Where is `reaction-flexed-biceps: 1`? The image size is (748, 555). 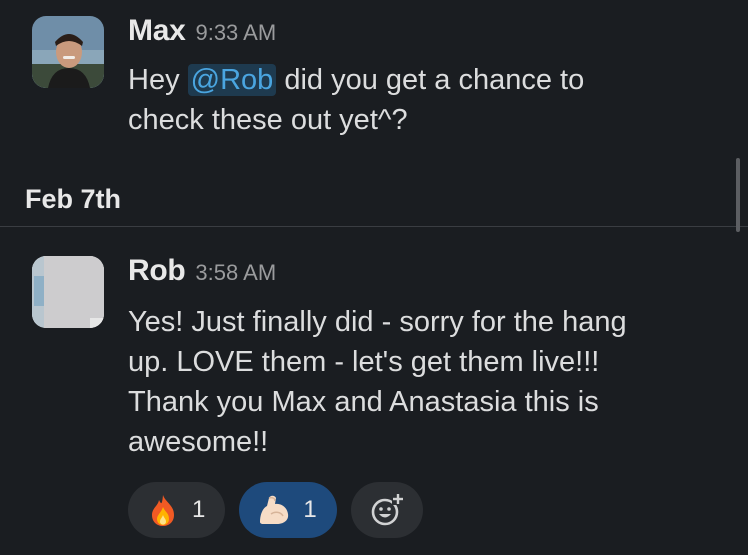
reaction-flexed-biceps: 1 is located at coordinates (288, 510).